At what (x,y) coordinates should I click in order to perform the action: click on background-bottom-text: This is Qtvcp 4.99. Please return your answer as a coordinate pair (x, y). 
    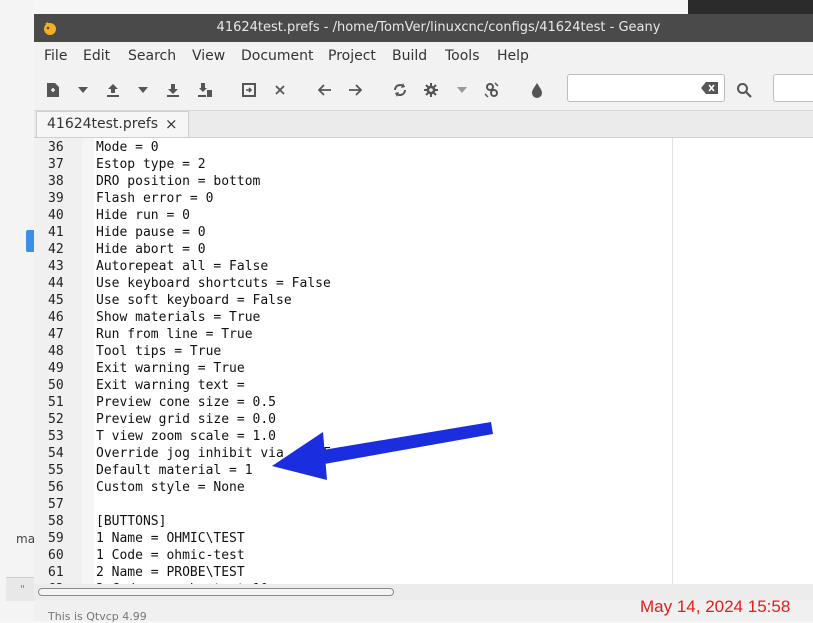
    Looking at the image, I should click on (97, 616).